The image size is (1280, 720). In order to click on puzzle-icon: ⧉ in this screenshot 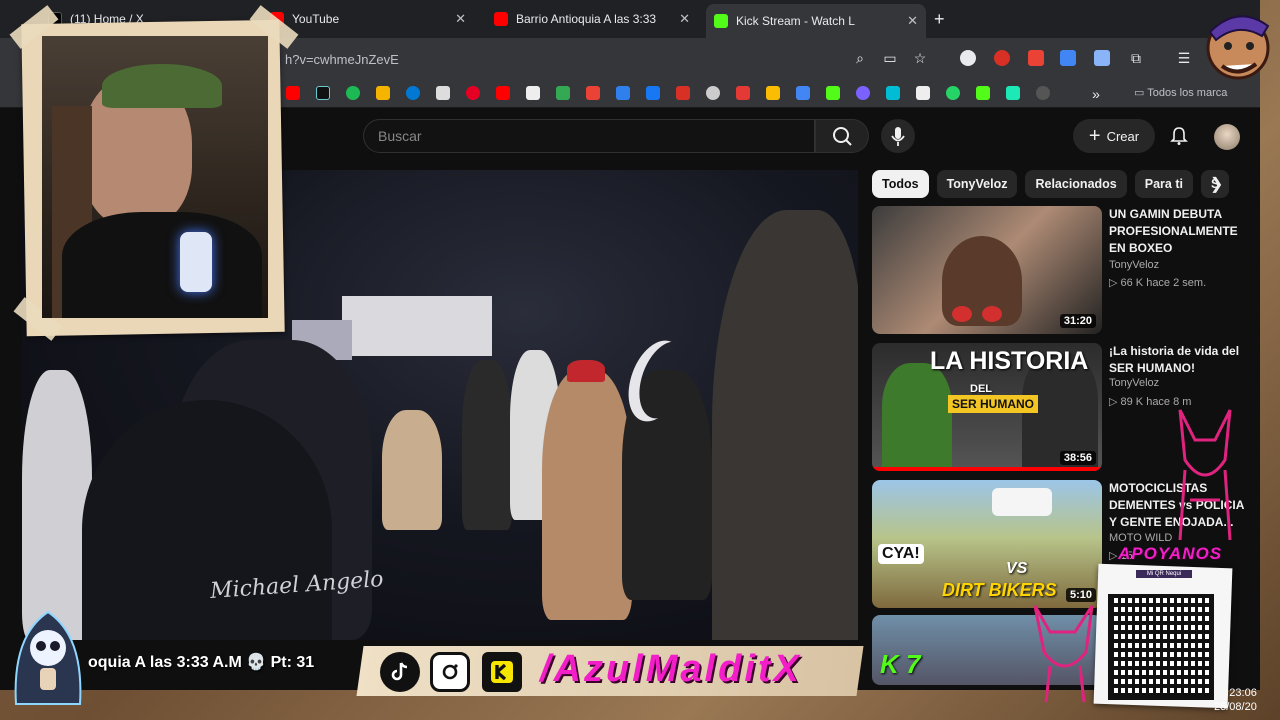, I will do `click(1136, 58)`.